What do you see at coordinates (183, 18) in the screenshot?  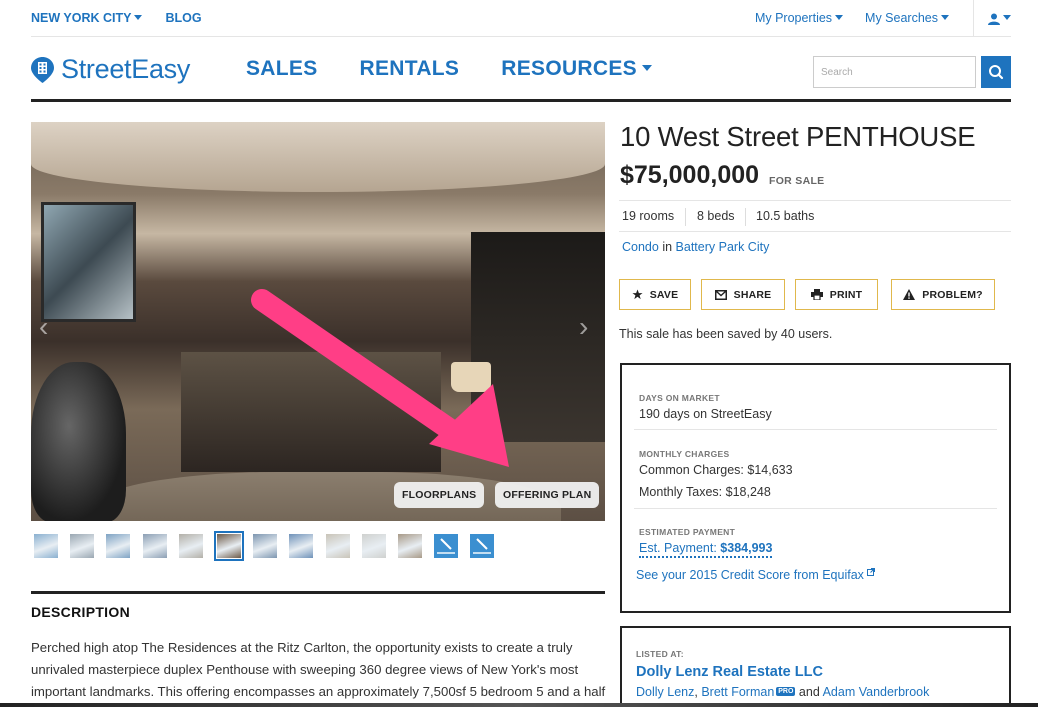 I see `blog-link: BLOG` at bounding box center [183, 18].